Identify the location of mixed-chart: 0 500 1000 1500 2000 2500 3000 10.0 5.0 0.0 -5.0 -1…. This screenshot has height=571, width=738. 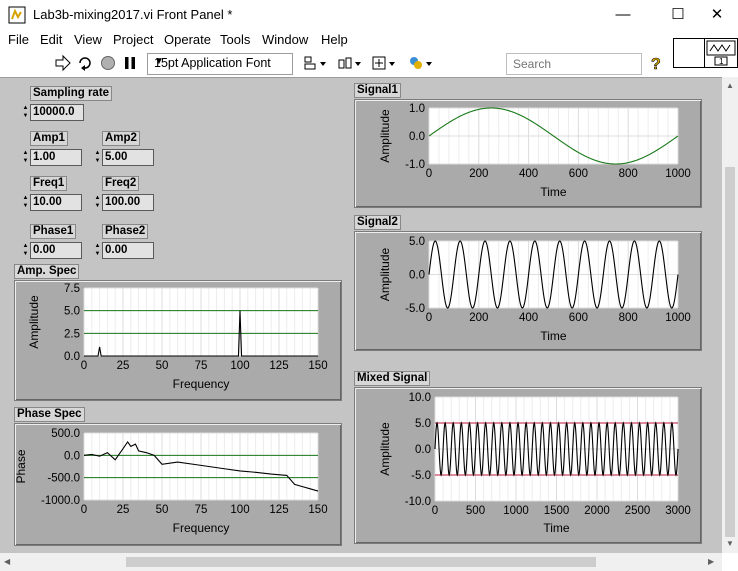
(534, 463).